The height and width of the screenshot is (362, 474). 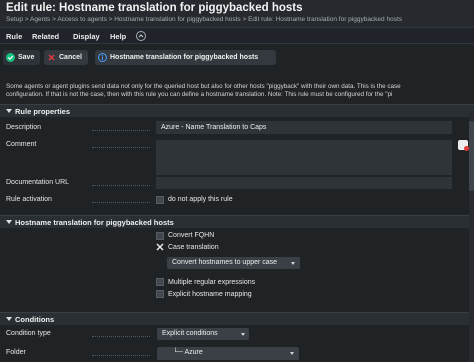 What do you see at coordinates (118, 36) in the screenshot?
I see `menu-help: Help` at bounding box center [118, 36].